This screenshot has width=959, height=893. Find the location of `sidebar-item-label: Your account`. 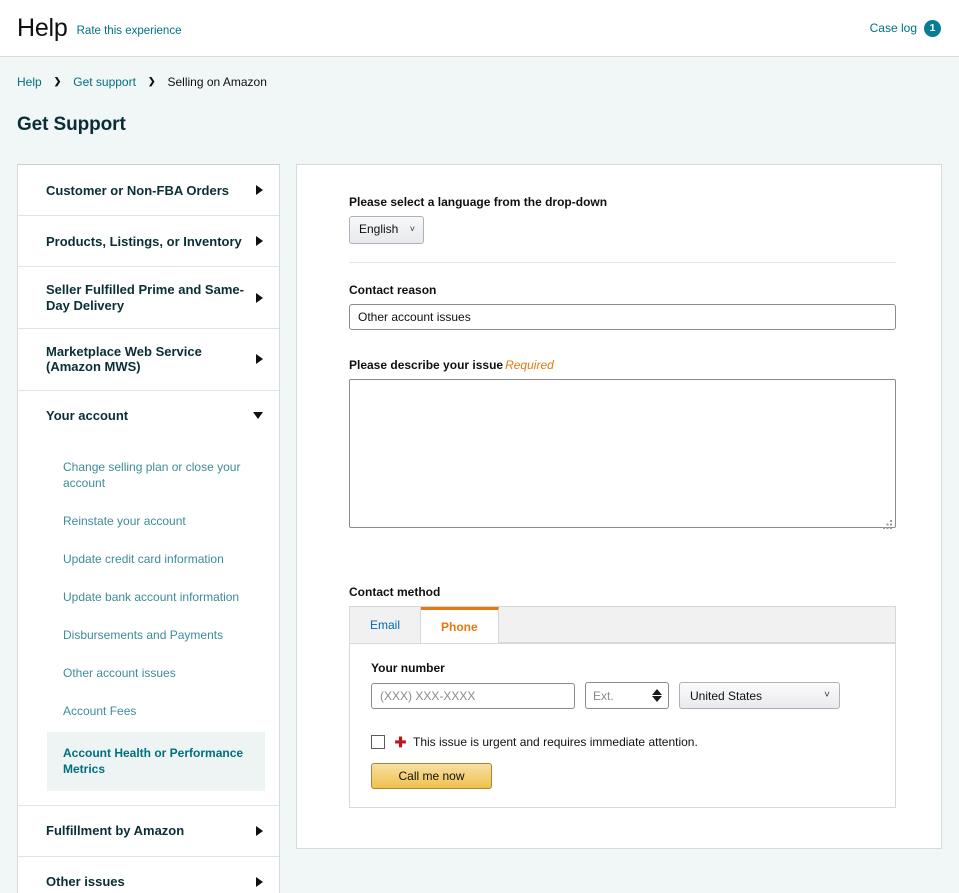

sidebar-item-label: Your account is located at coordinates (87, 416).